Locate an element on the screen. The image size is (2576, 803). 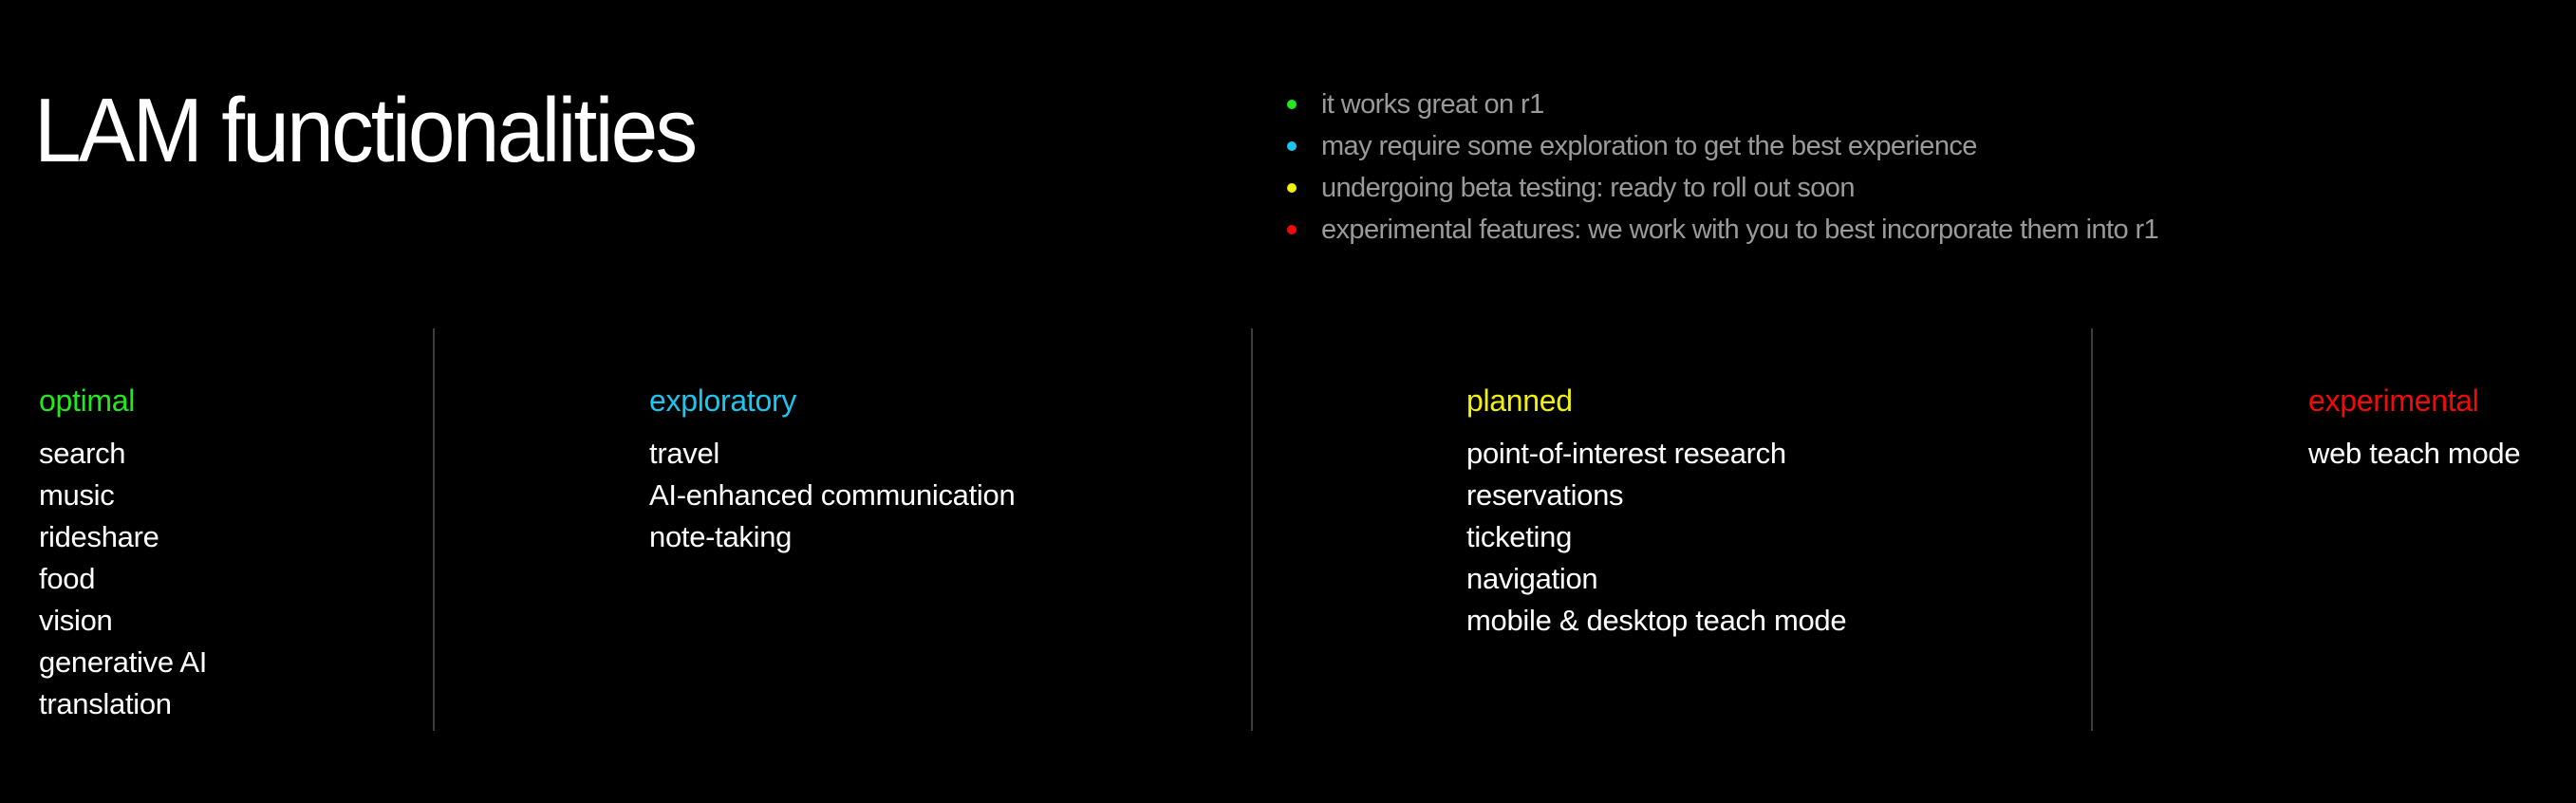
list-item: search is located at coordinates (82, 453).